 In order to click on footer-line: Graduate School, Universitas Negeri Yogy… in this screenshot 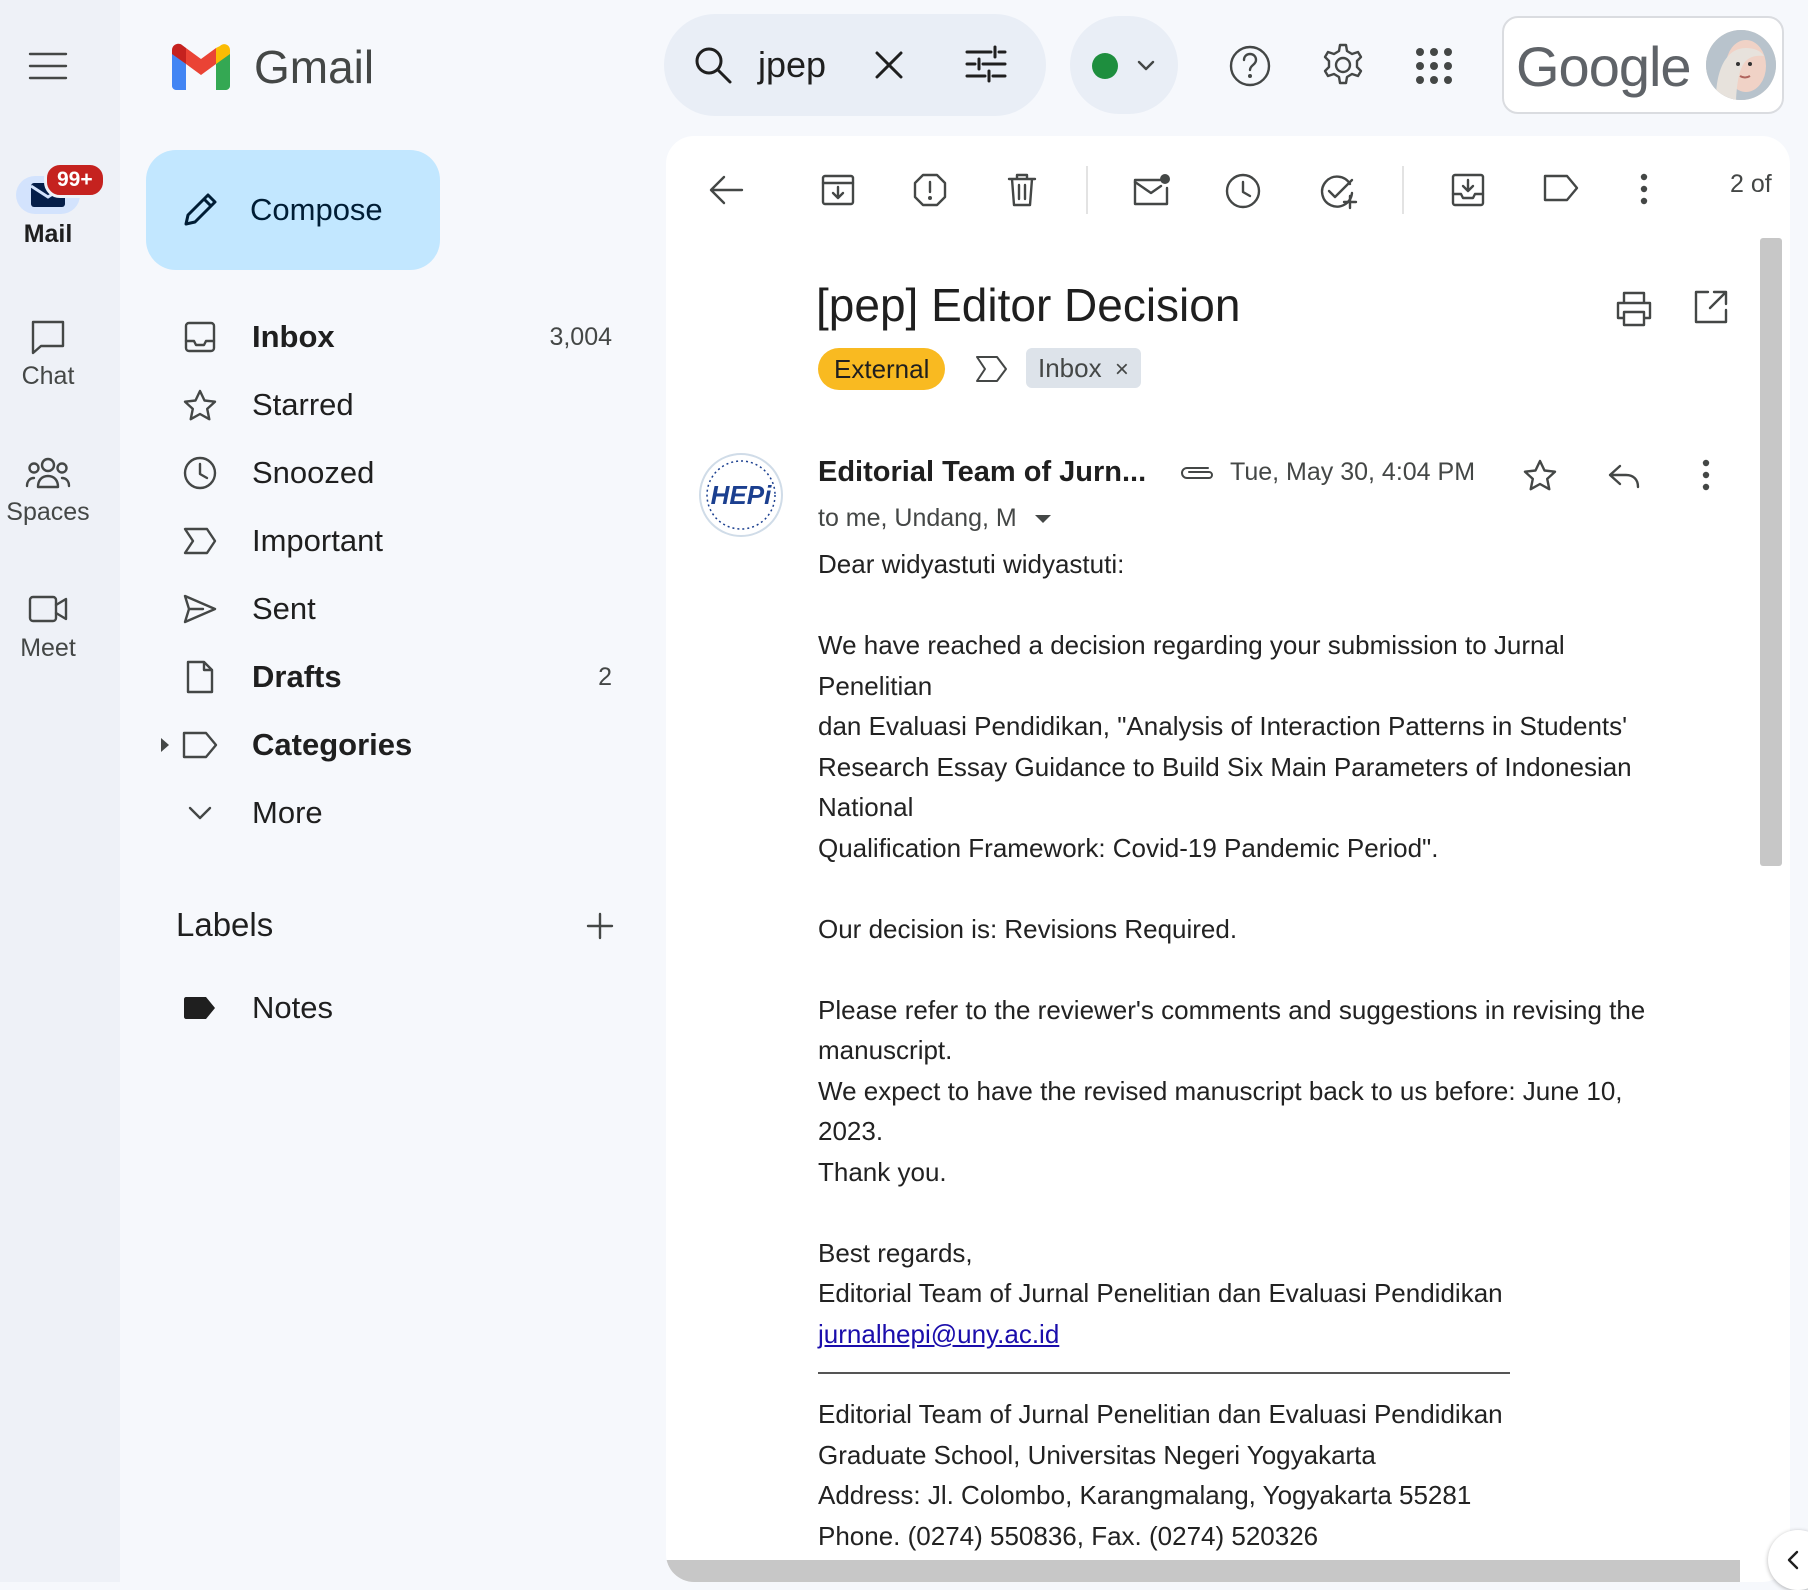, I will do `click(1097, 1454)`.